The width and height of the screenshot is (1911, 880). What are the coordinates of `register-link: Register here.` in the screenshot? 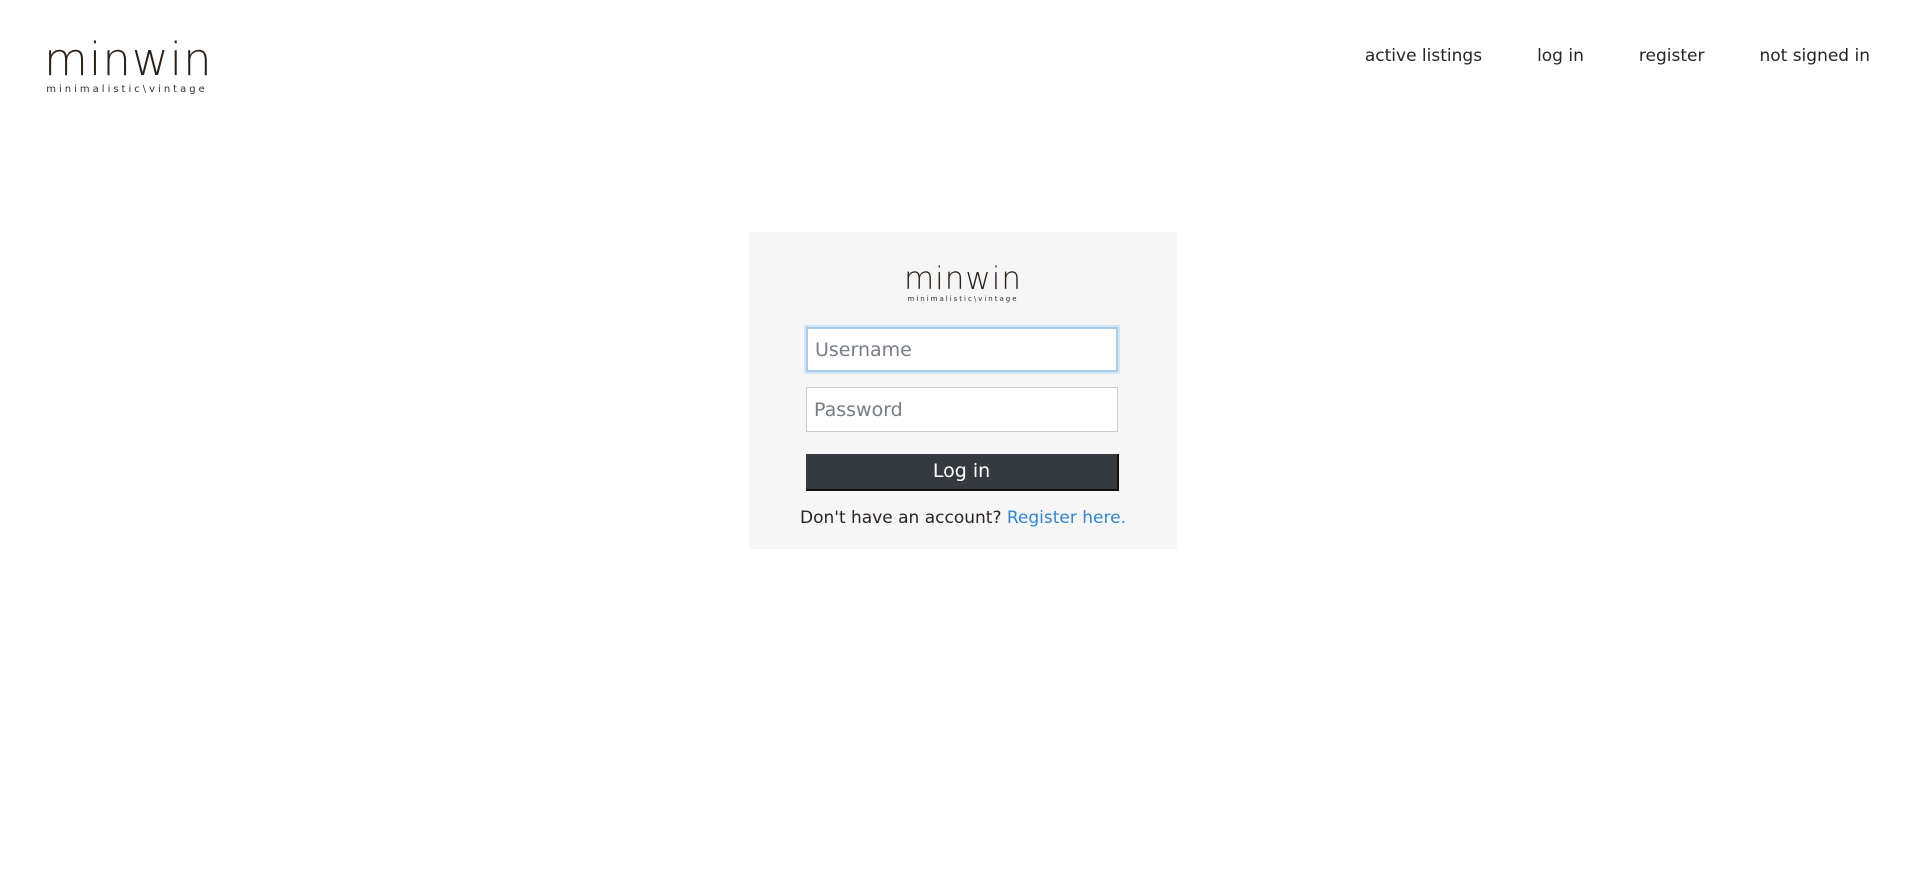 It's located at (1066, 518).